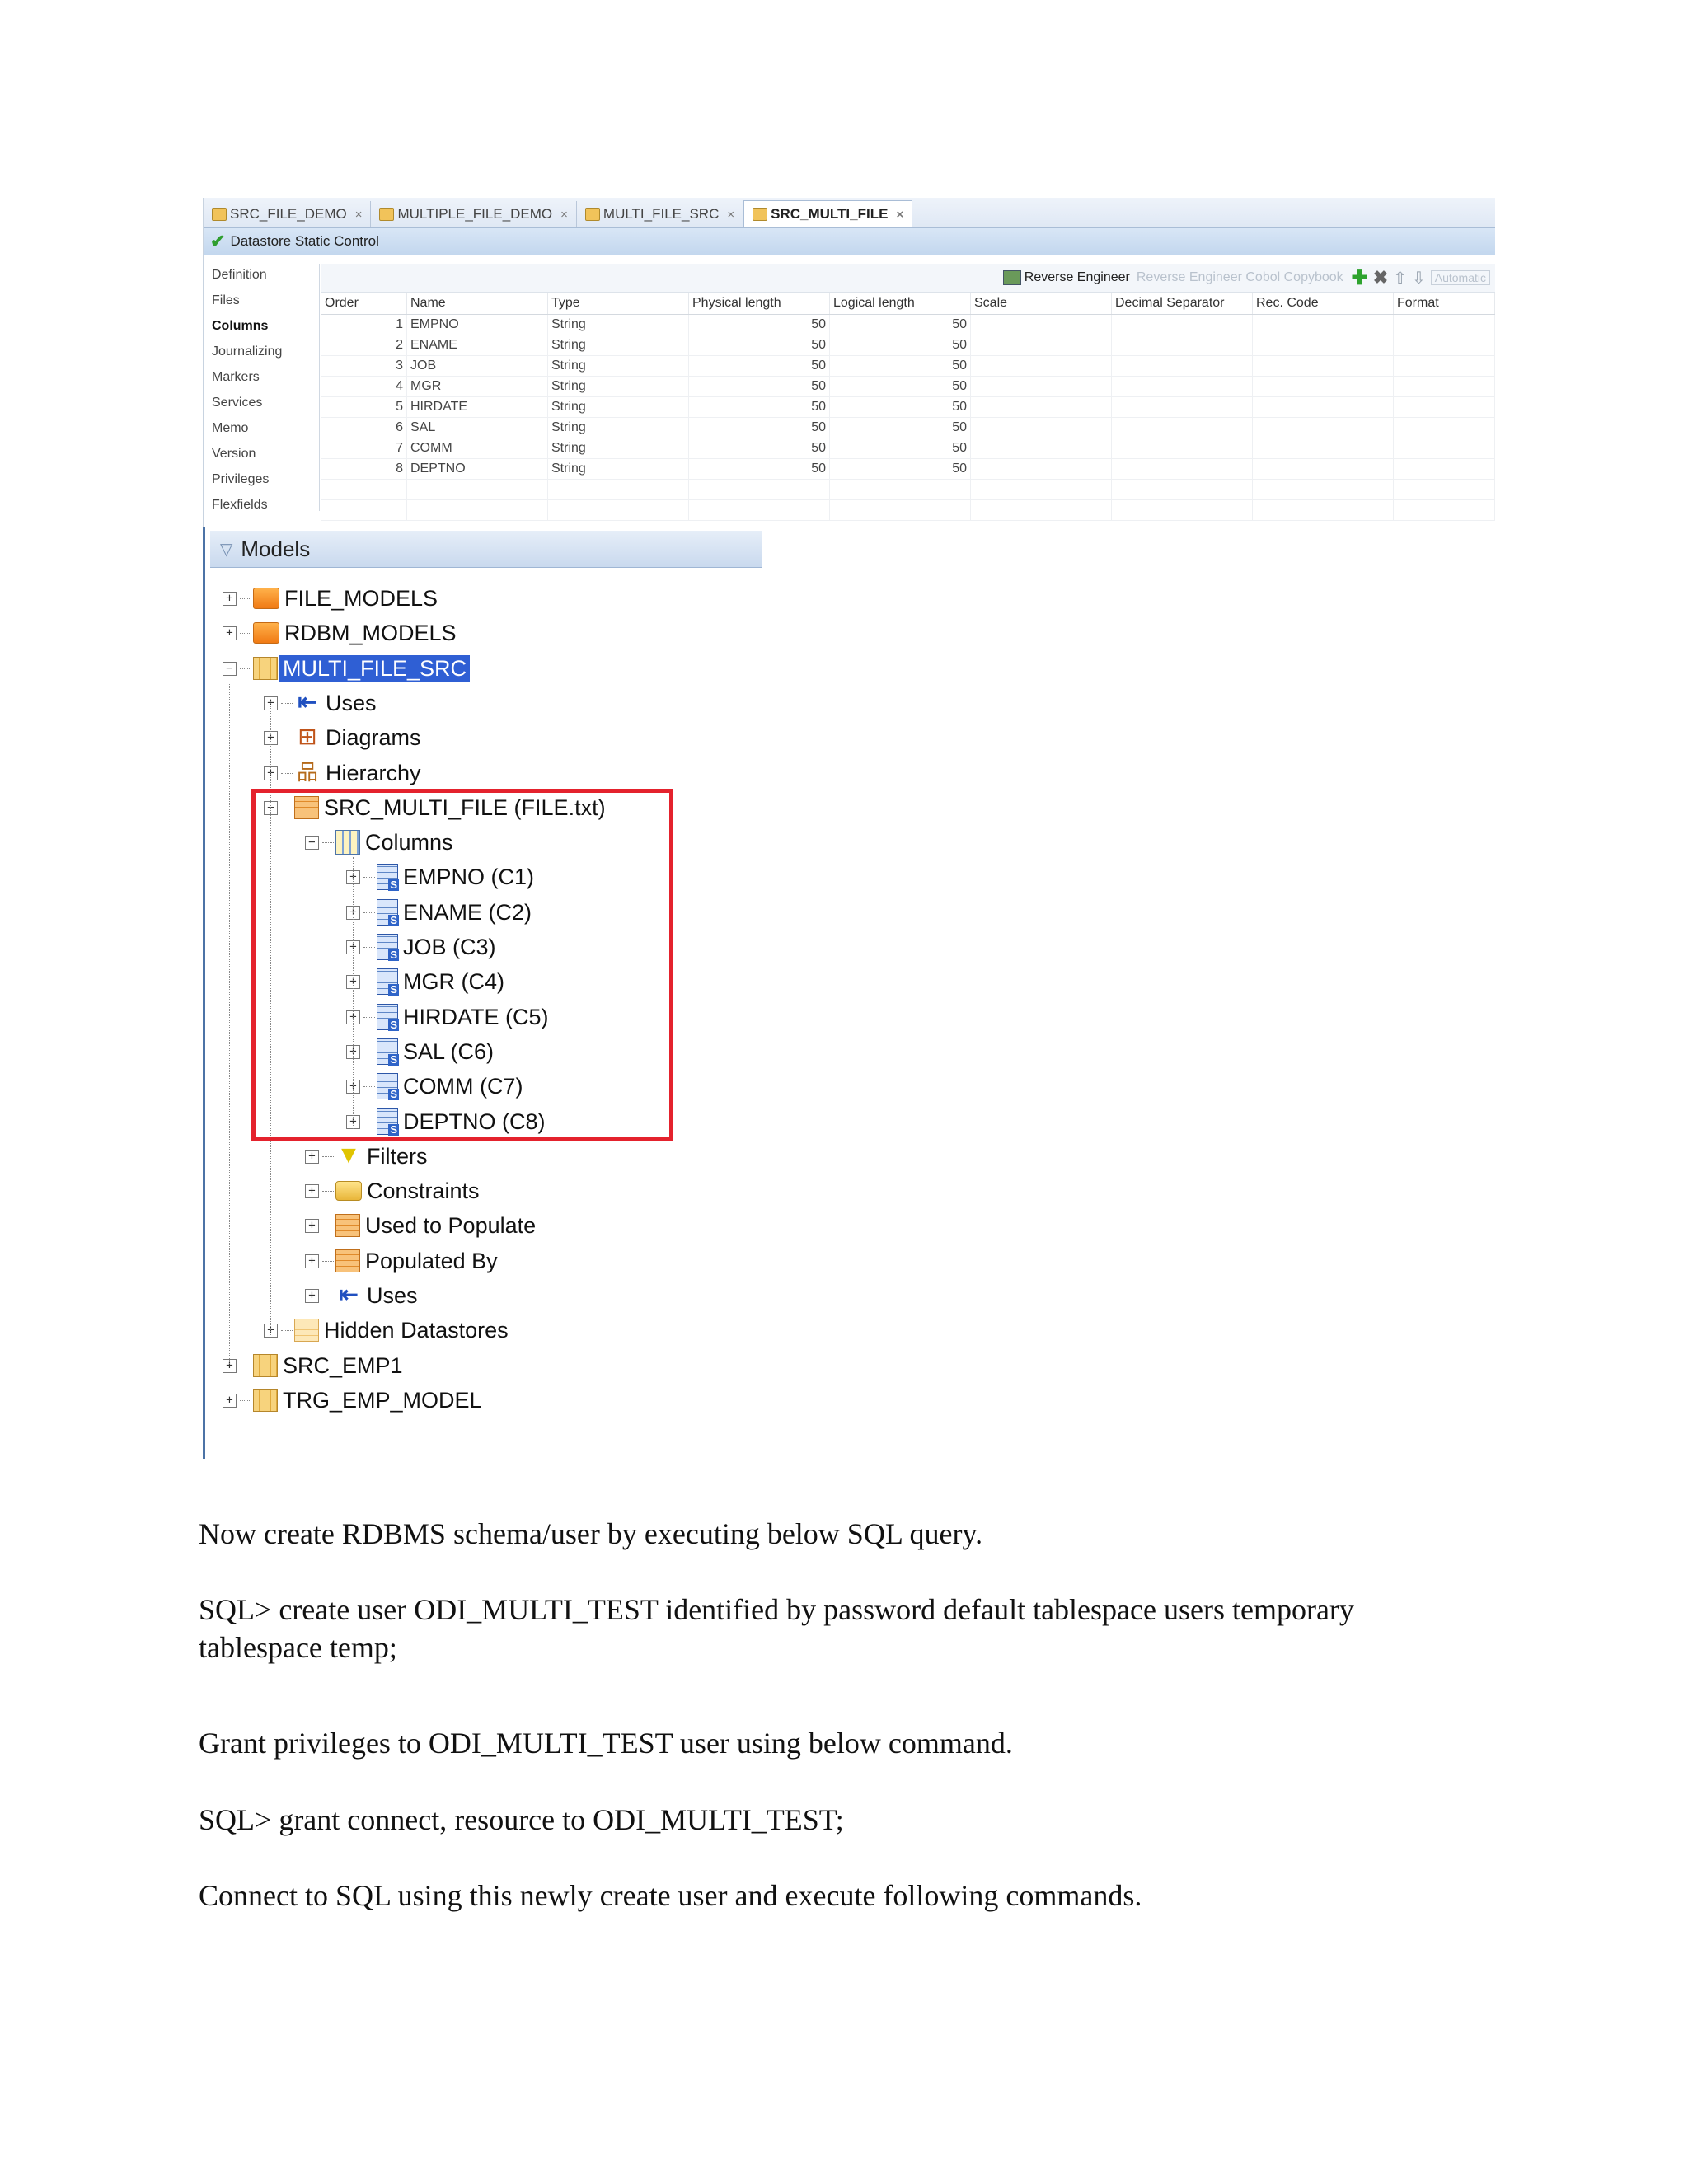 The width and height of the screenshot is (1688, 2184). Describe the element at coordinates (477, 304) in the screenshot. I see `column-header: Name` at that location.